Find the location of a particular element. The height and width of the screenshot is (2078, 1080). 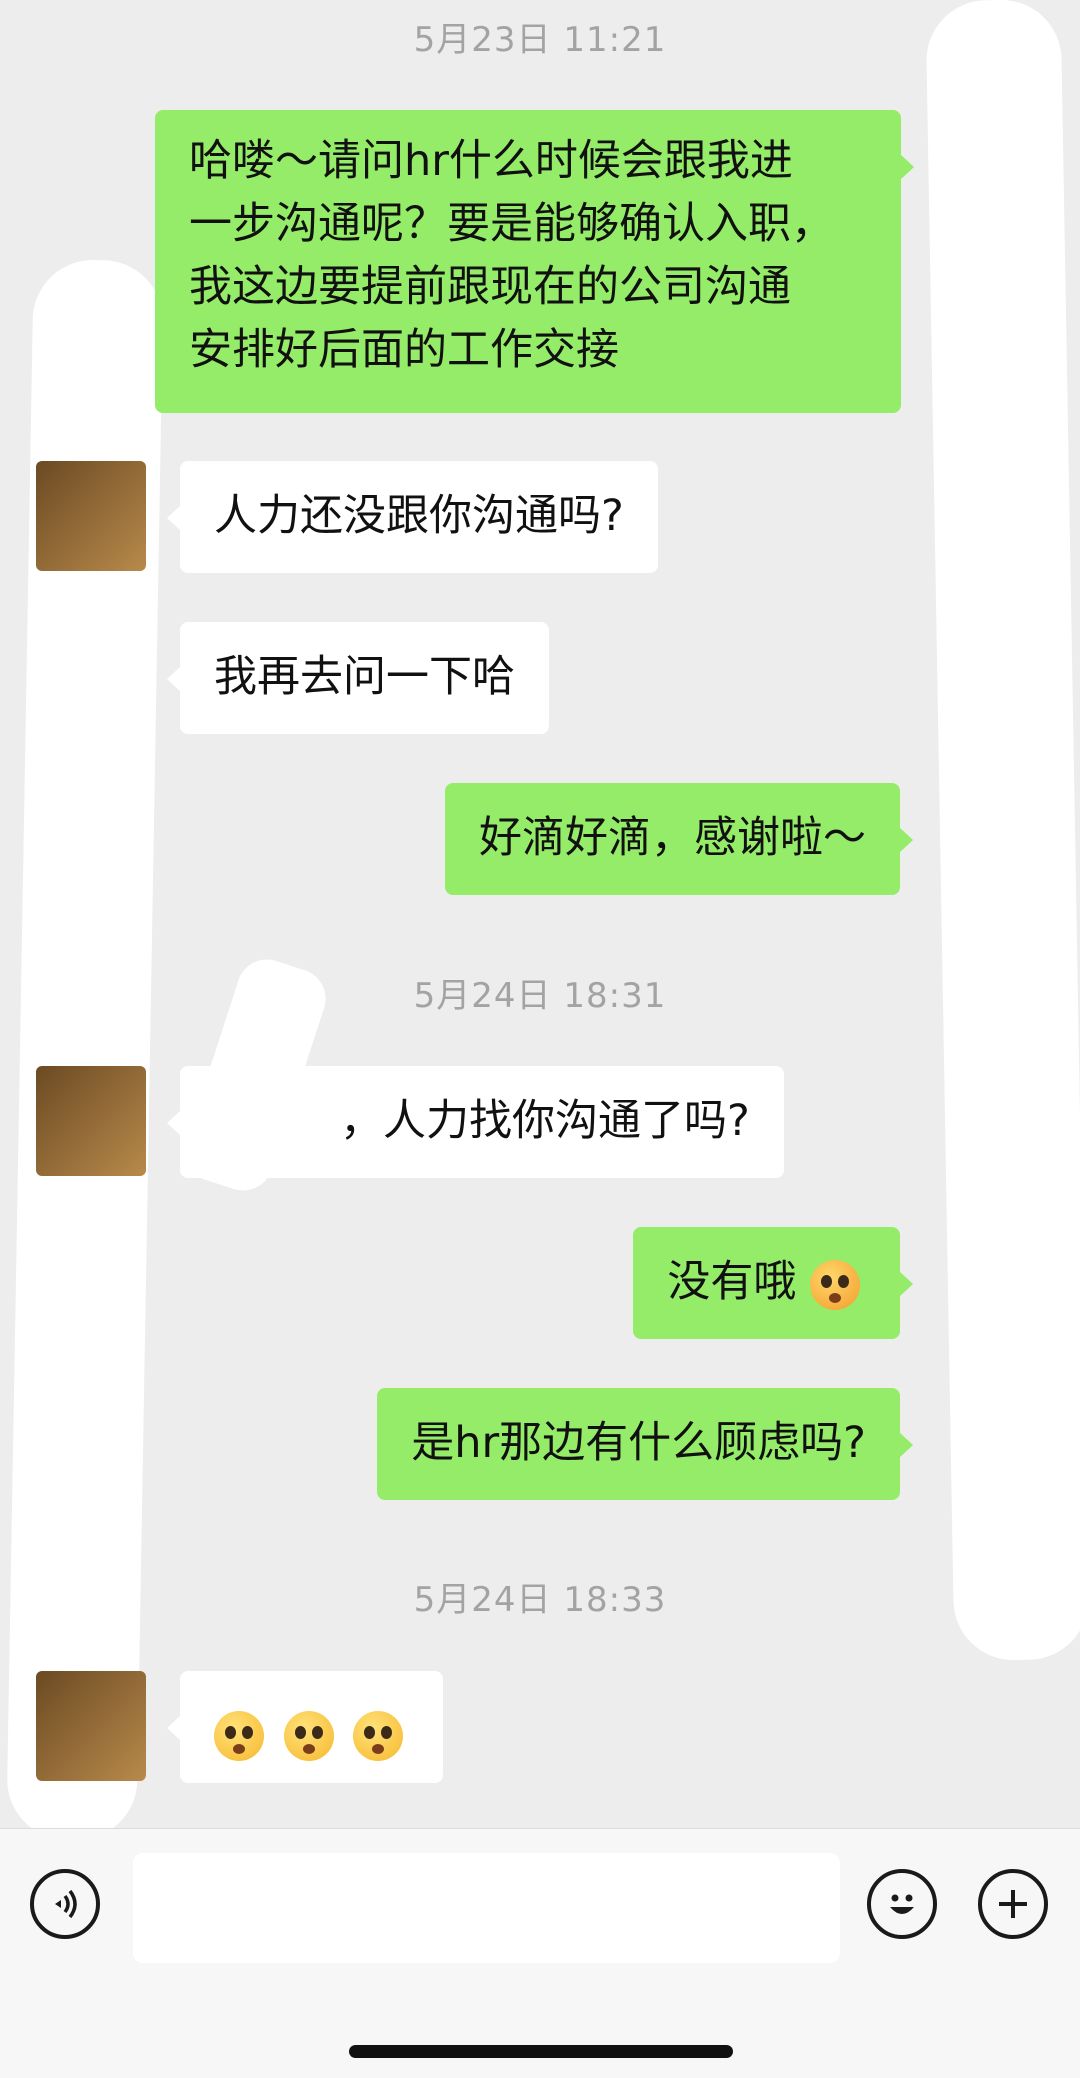

received-message: ，人力找你沟通了吗? is located at coordinates (475, 1122).